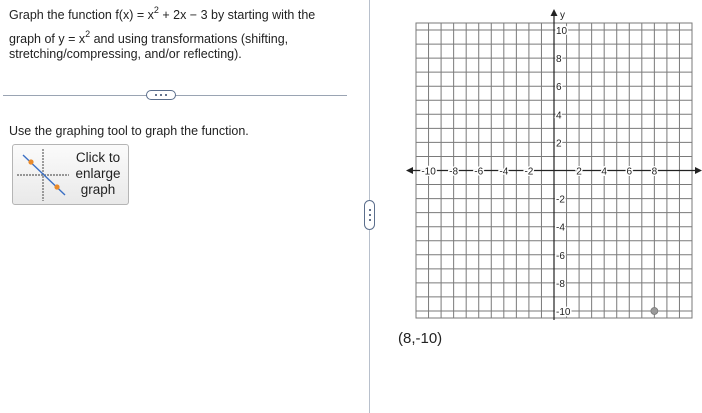 This screenshot has height=413, width=702. What do you see at coordinates (559, 59) in the screenshot?
I see `y-tick-label: 8` at bounding box center [559, 59].